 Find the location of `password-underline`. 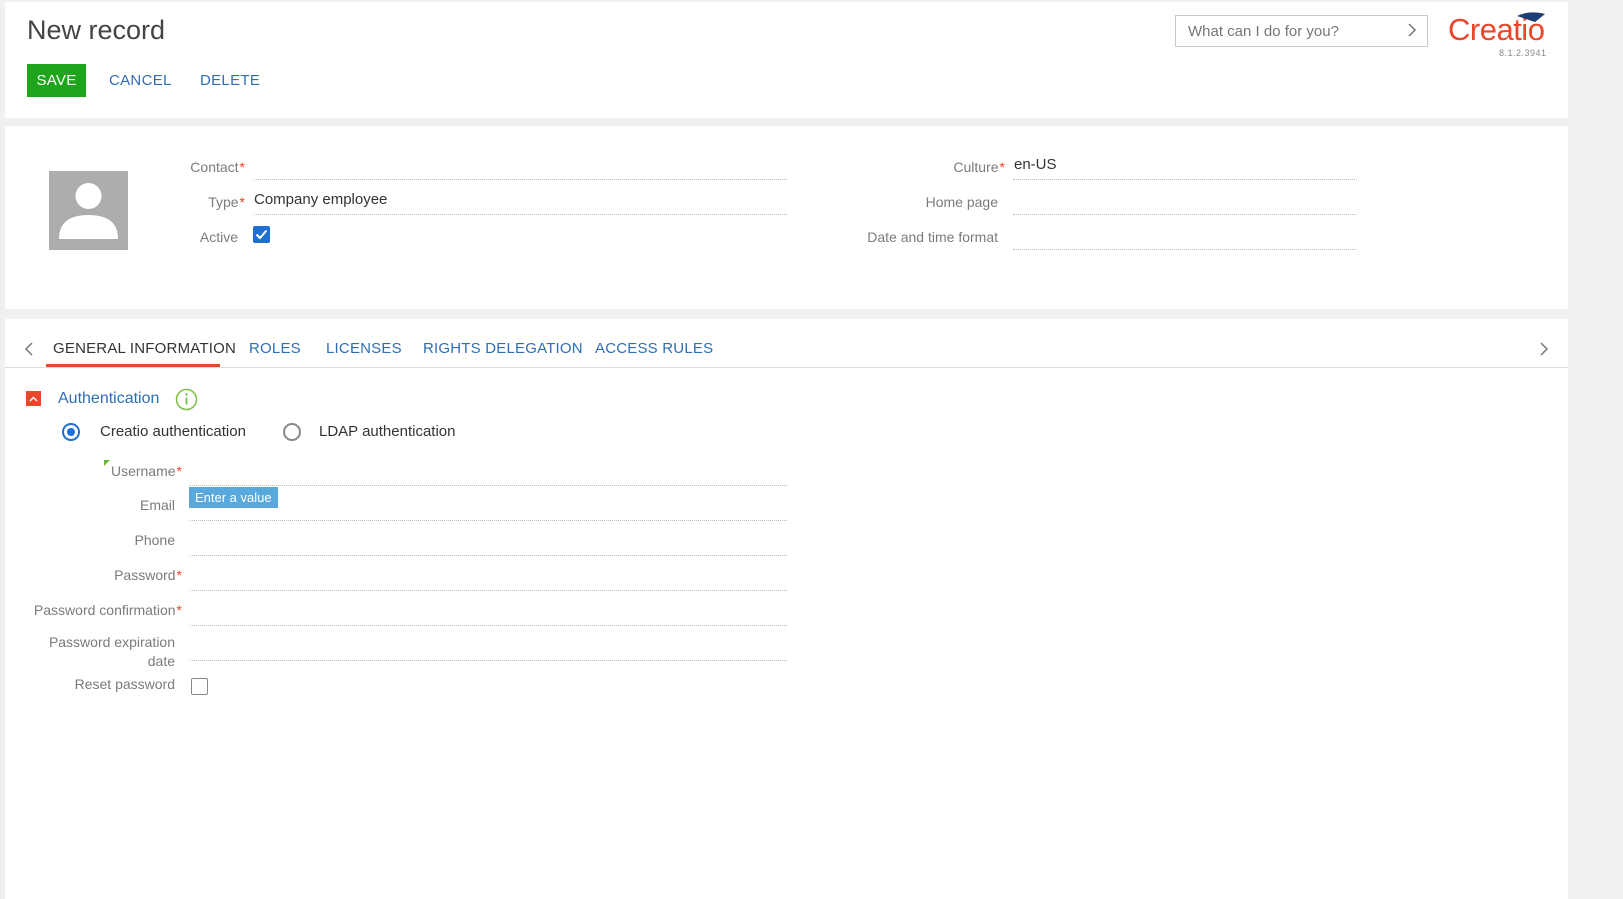

password-underline is located at coordinates (488, 590).